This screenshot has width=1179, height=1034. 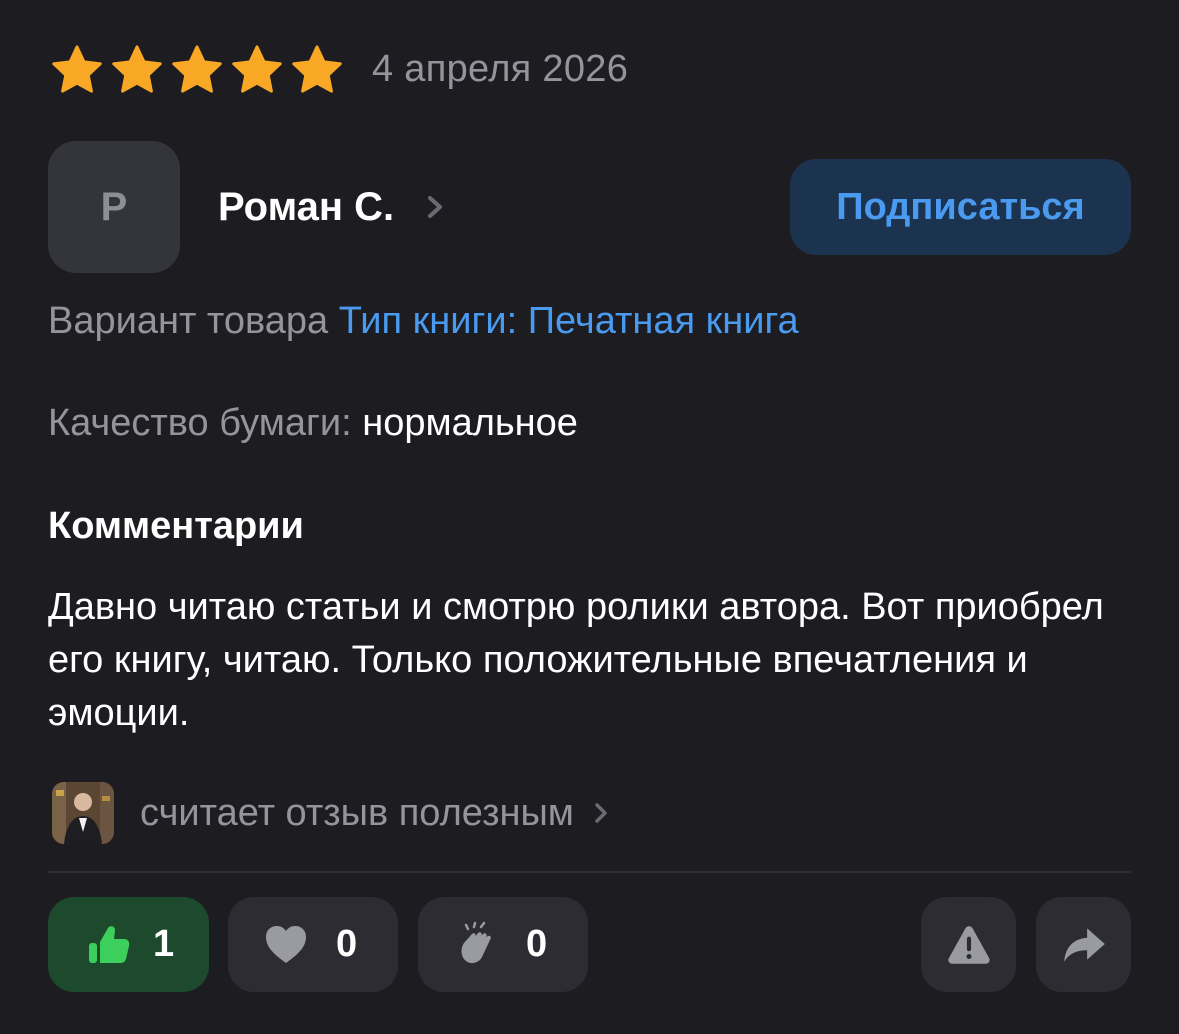 I want to click on voter-photo-icon, so click(x=83, y=813).